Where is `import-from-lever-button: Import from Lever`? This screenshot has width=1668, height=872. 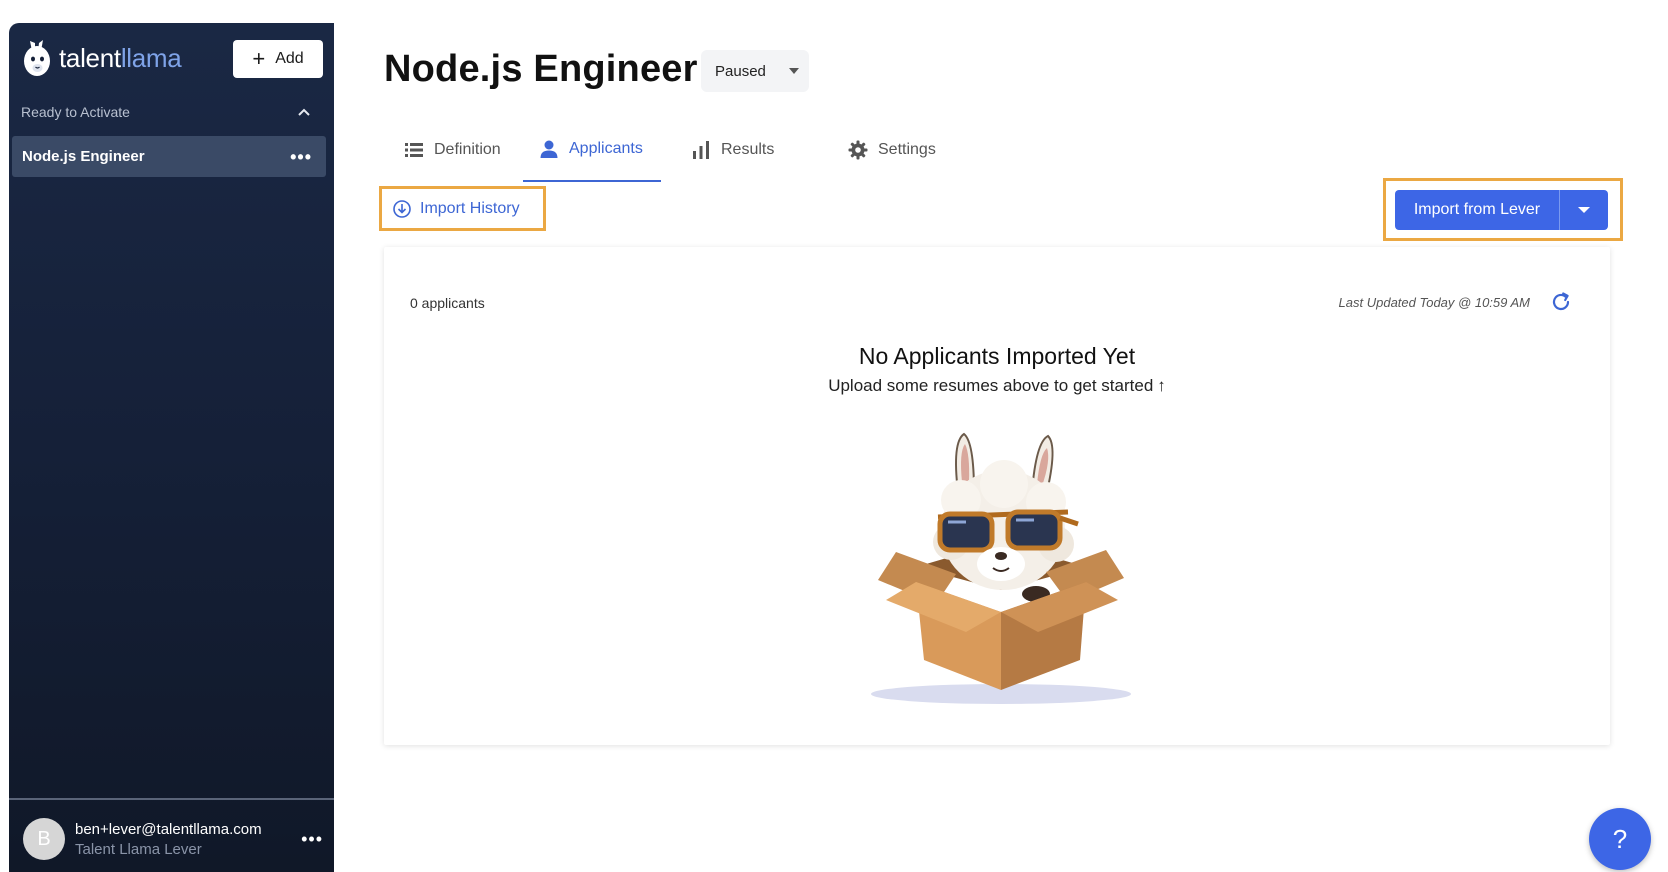 import-from-lever-button: Import from Lever is located at coordinates (1477, 210).